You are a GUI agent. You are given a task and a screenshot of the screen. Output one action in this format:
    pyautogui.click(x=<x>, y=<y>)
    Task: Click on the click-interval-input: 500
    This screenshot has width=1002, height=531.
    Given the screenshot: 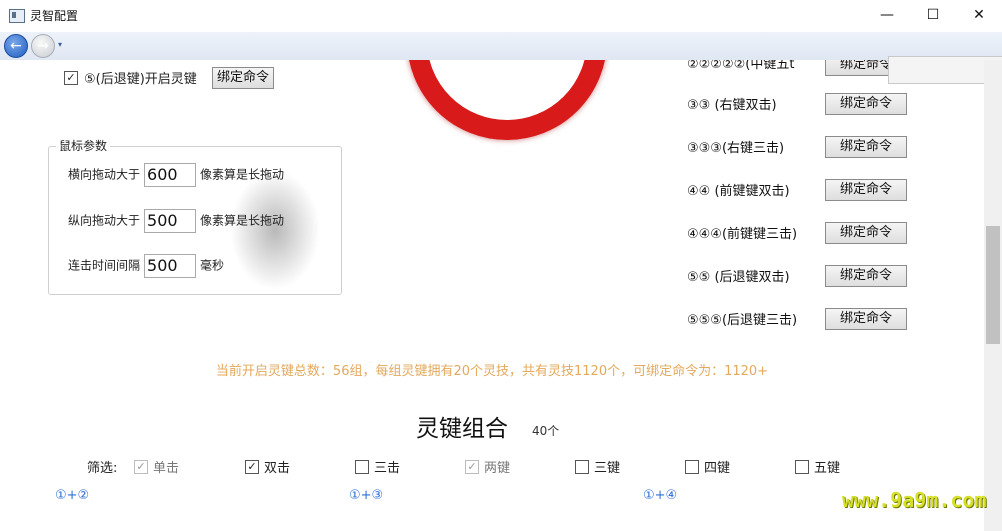 What is the action you would take?
    pyautogui.click(x=170, y=266)
    